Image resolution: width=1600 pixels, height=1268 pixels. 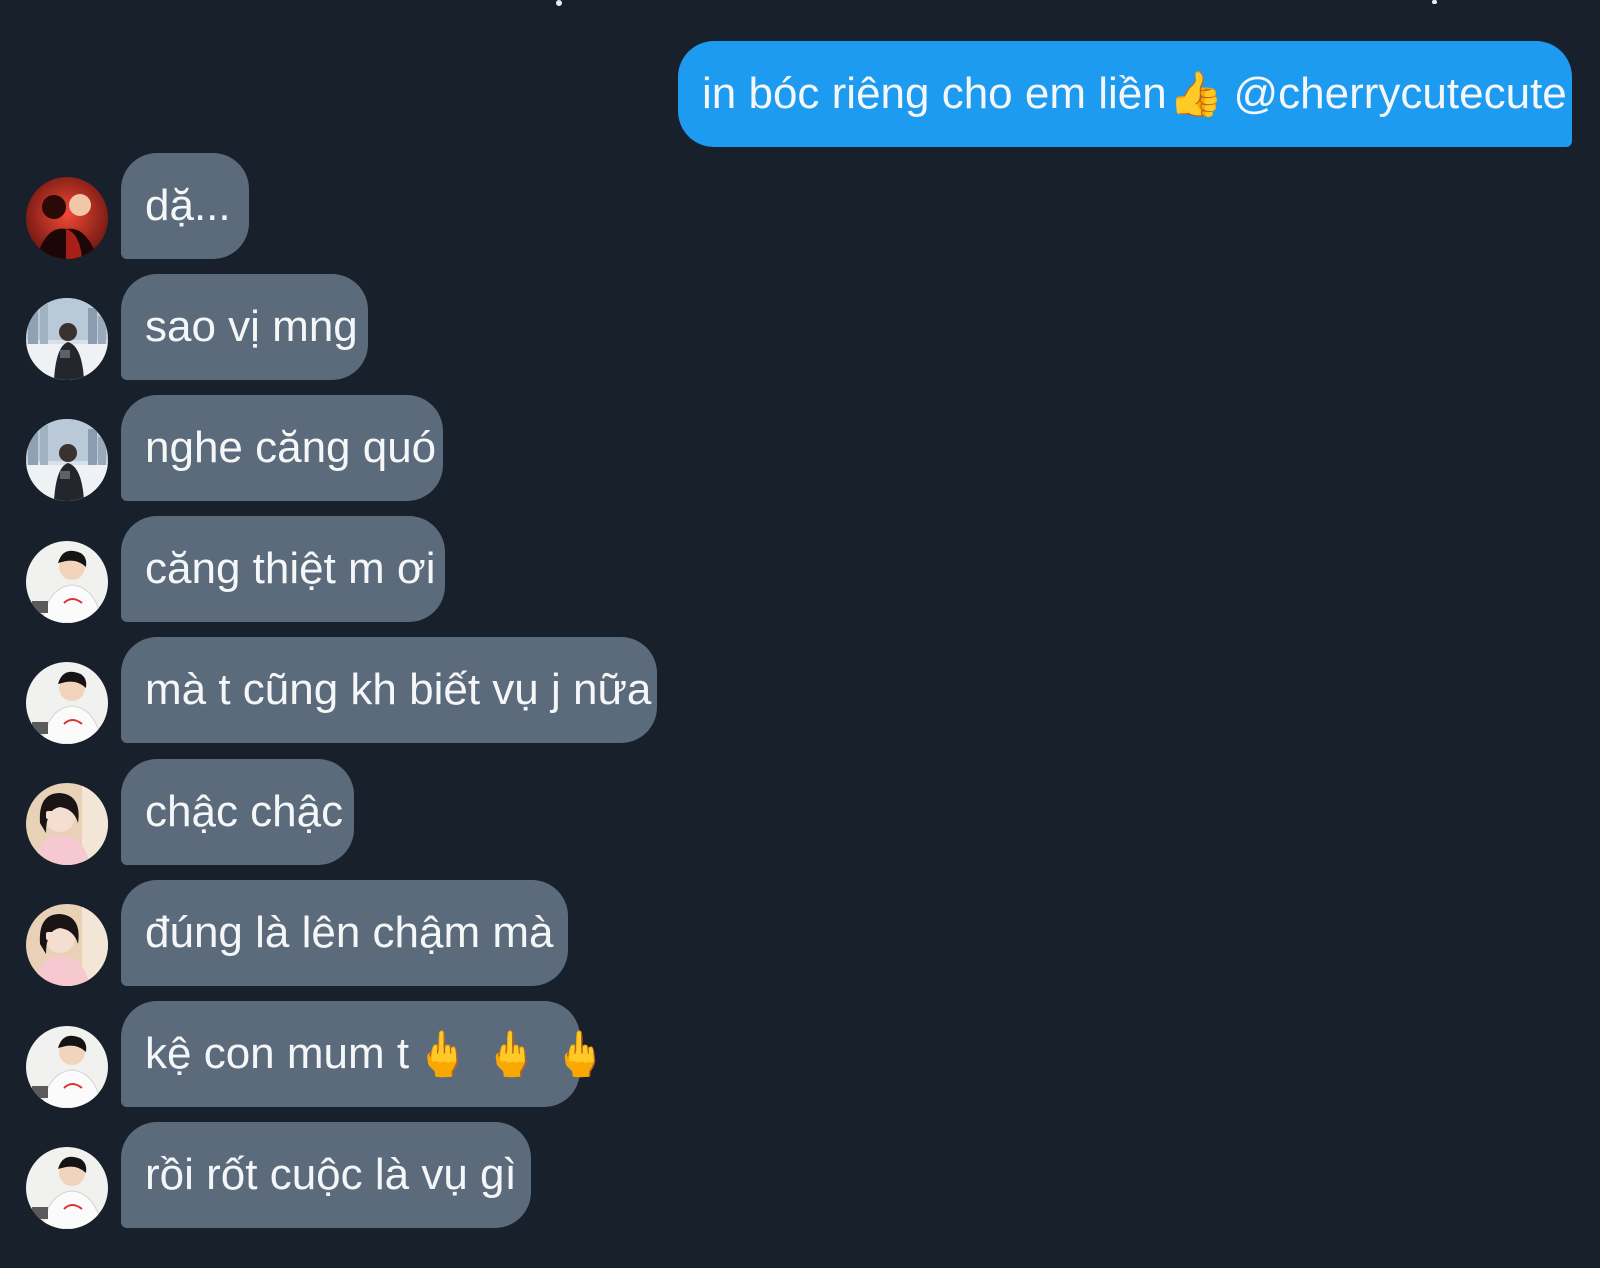 I want to click on incoming-message-bubble: rồi rốt cuộc là vụ gì, so click(x=326, y=1175).